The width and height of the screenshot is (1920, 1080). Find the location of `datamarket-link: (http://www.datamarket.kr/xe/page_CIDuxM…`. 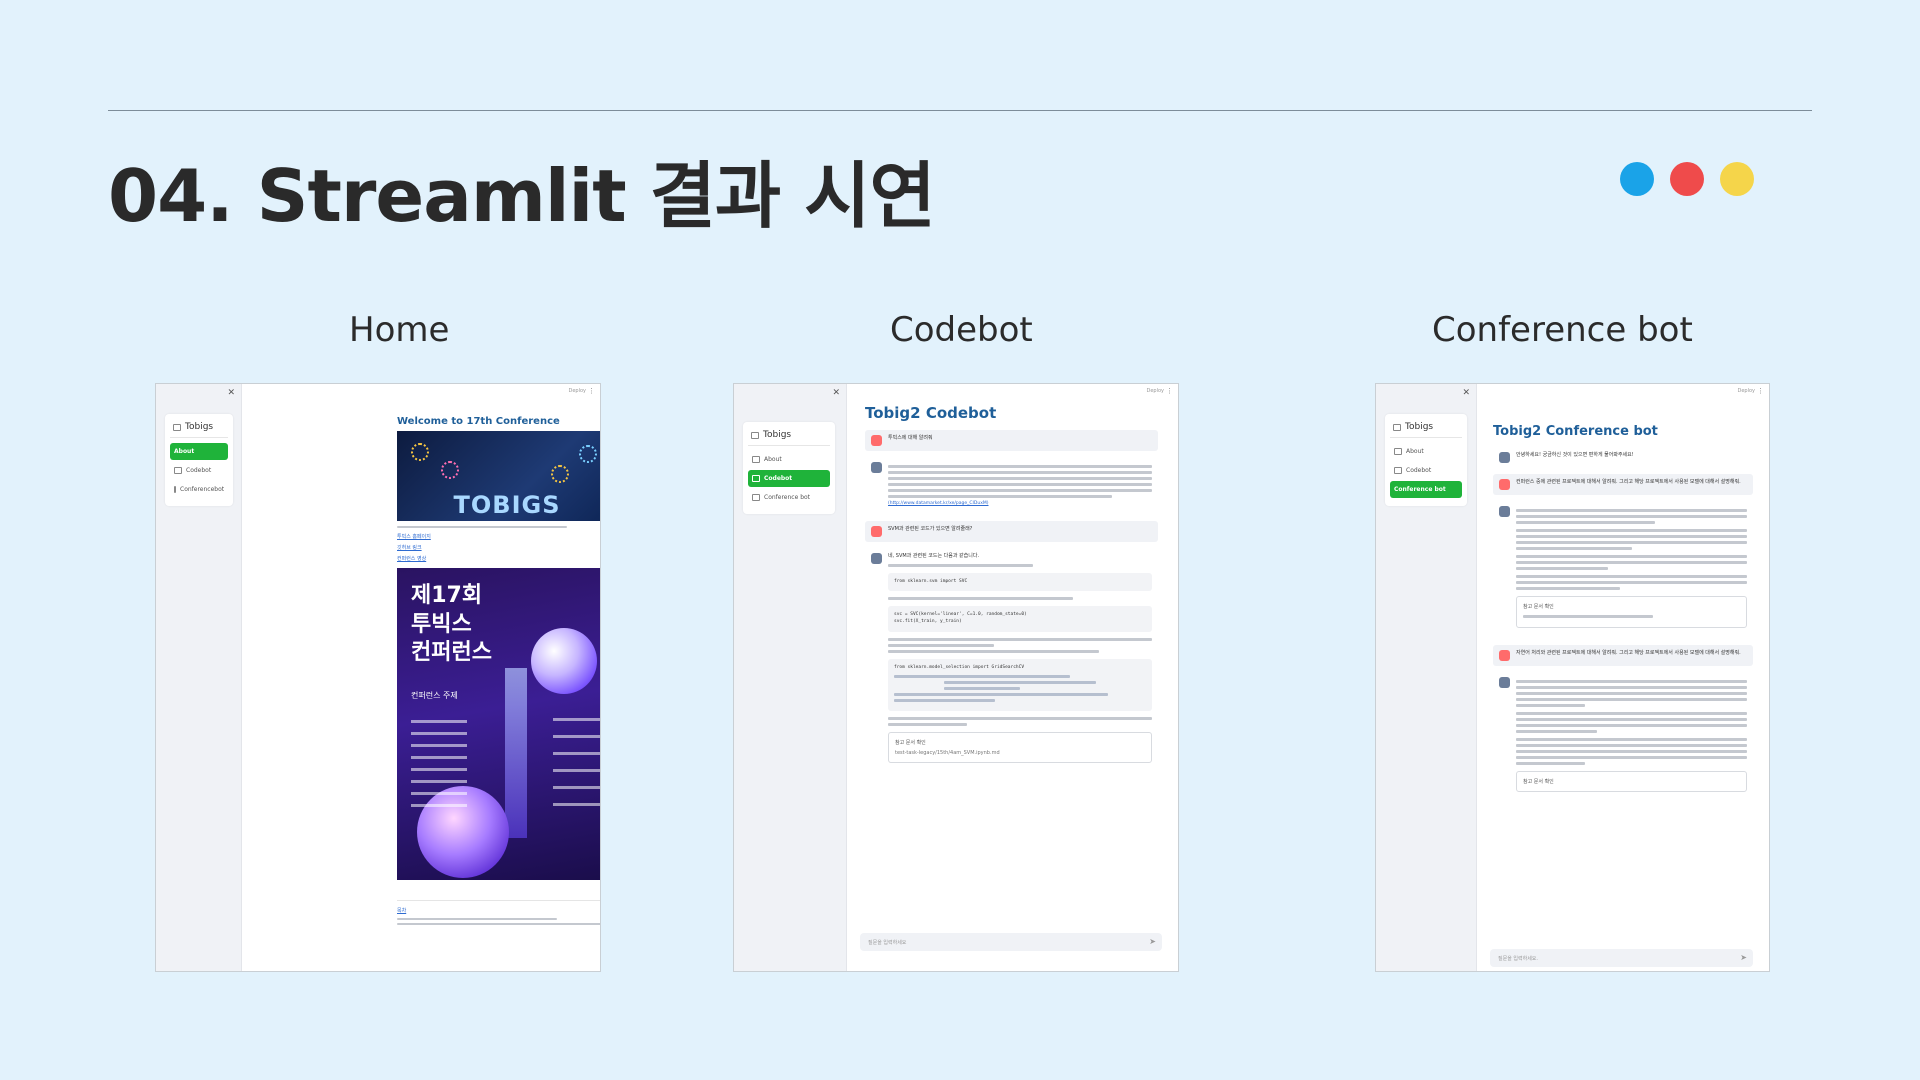

datamarket-link: (http://www.datamarket.kr/xe/page_CIDuxM… is located at coordinates (1020, 503).